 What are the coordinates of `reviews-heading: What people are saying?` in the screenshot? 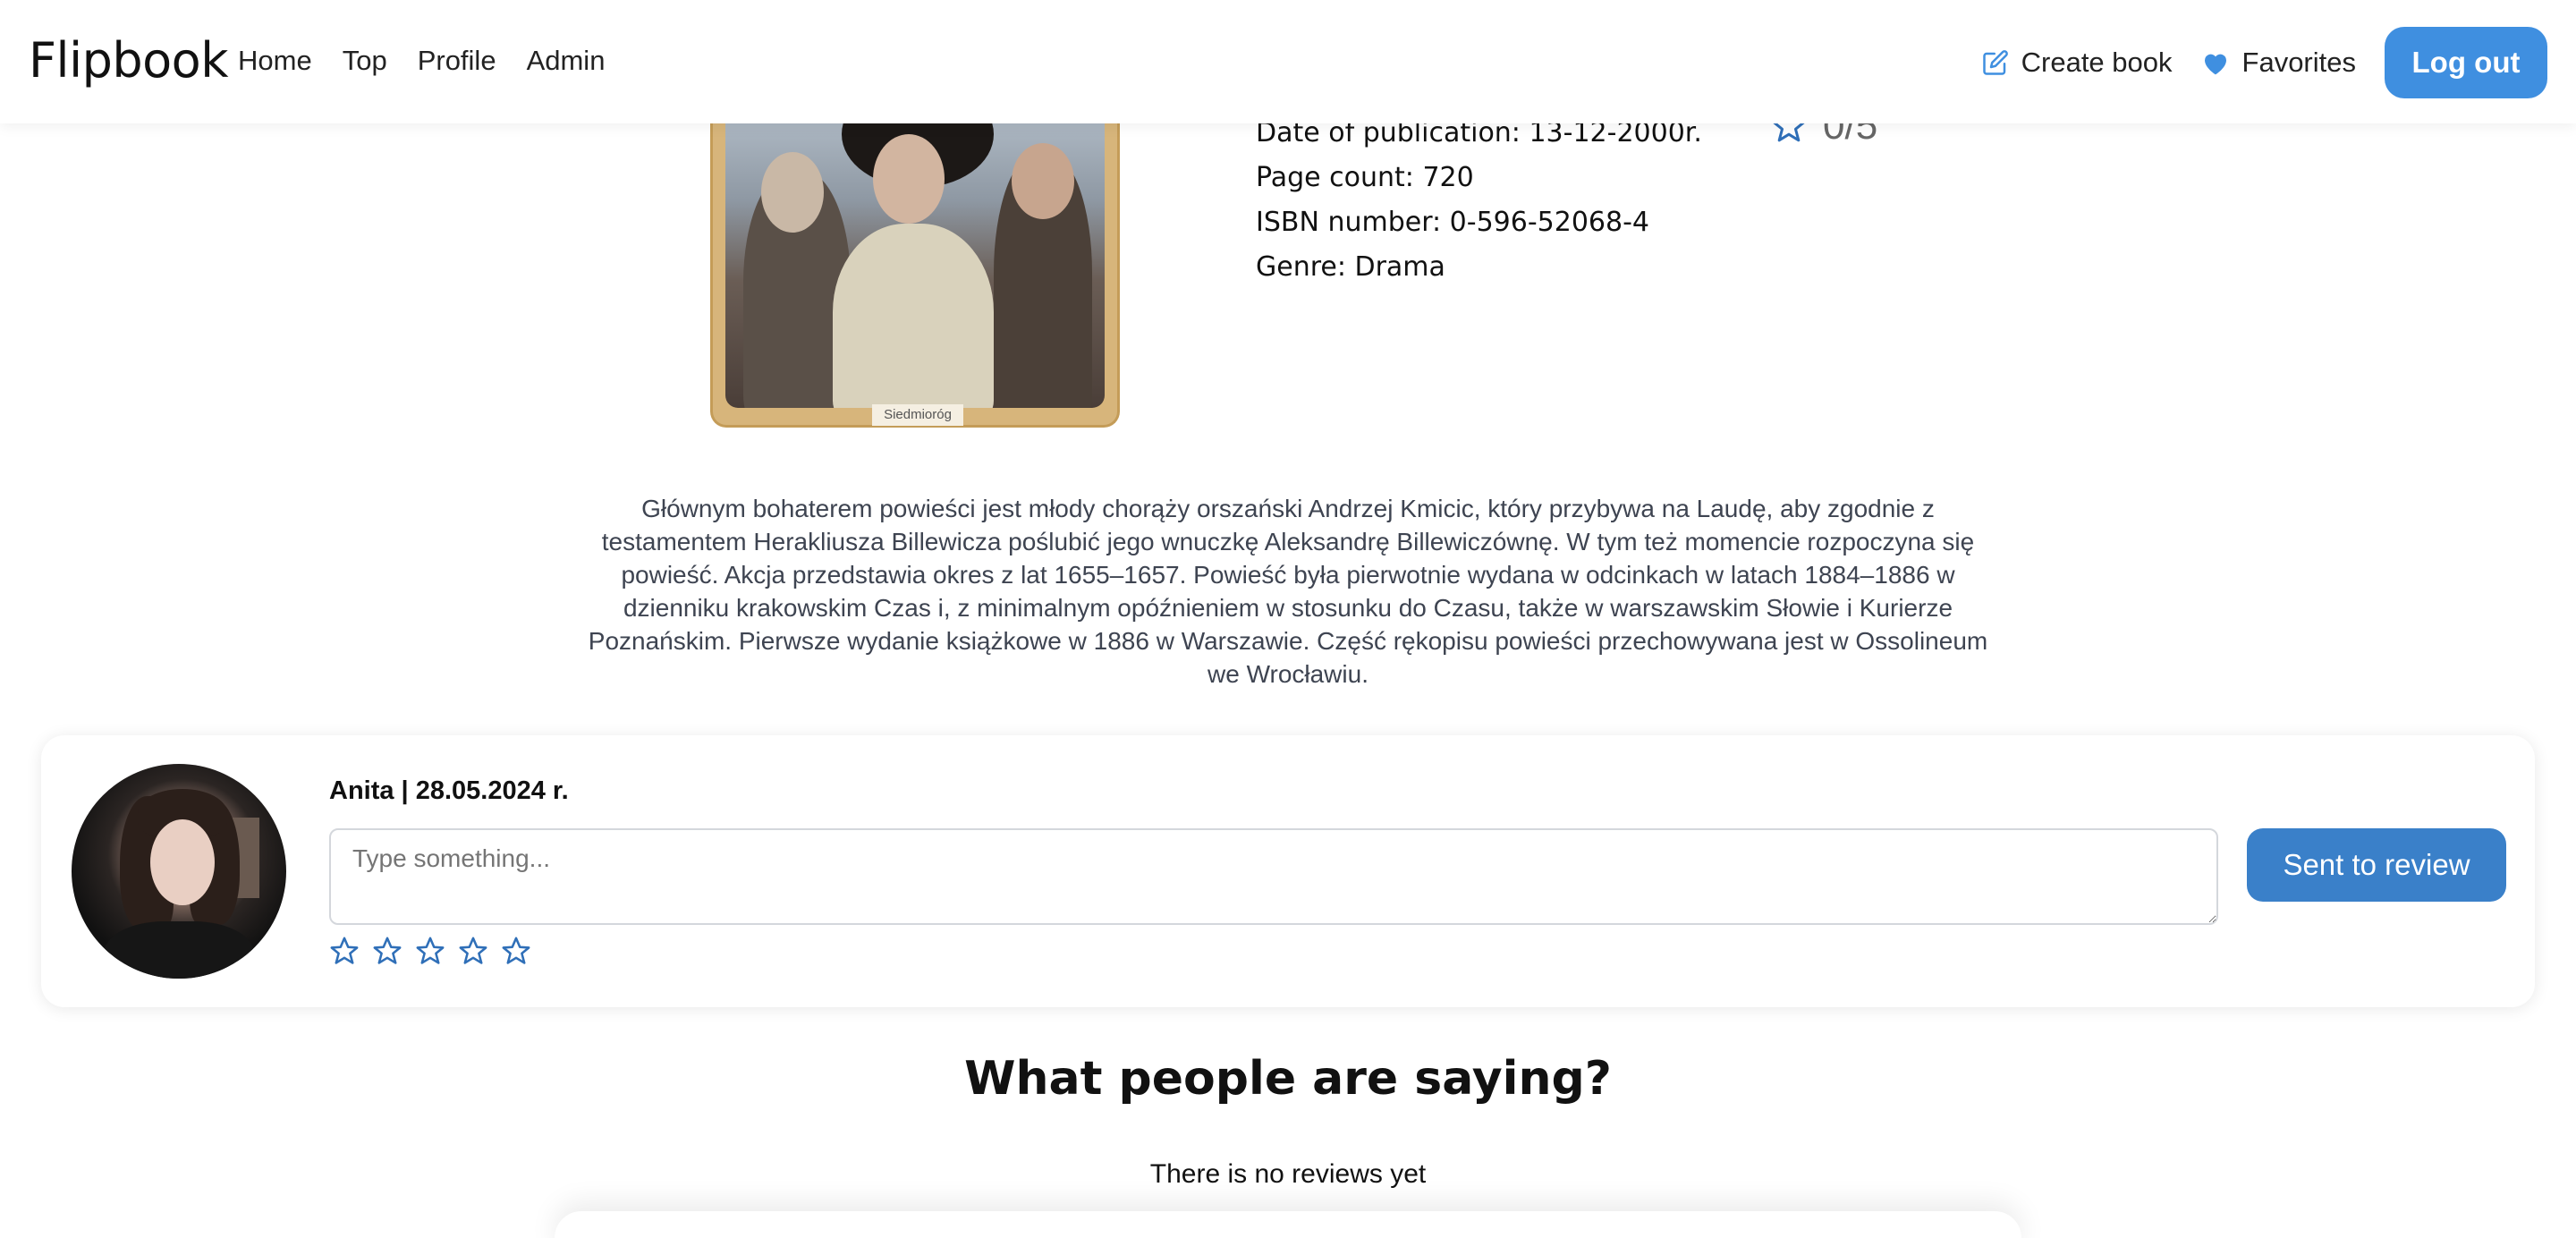 It's located at (1288, 1079).